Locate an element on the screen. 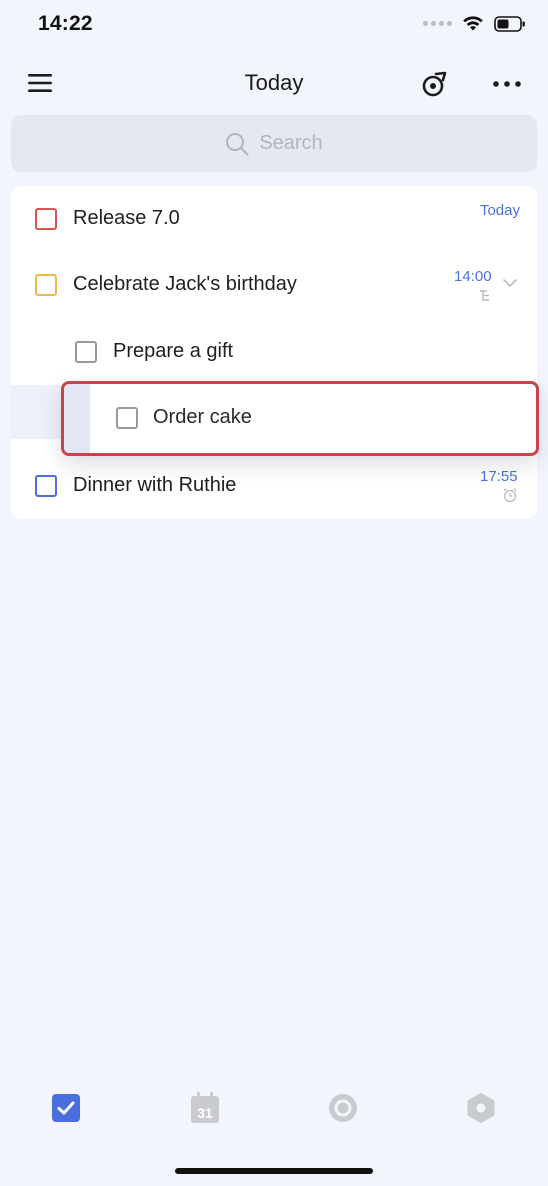 The height and width of the screenshot is (1186, 548). theme-button is located at coordinates (435, 84).